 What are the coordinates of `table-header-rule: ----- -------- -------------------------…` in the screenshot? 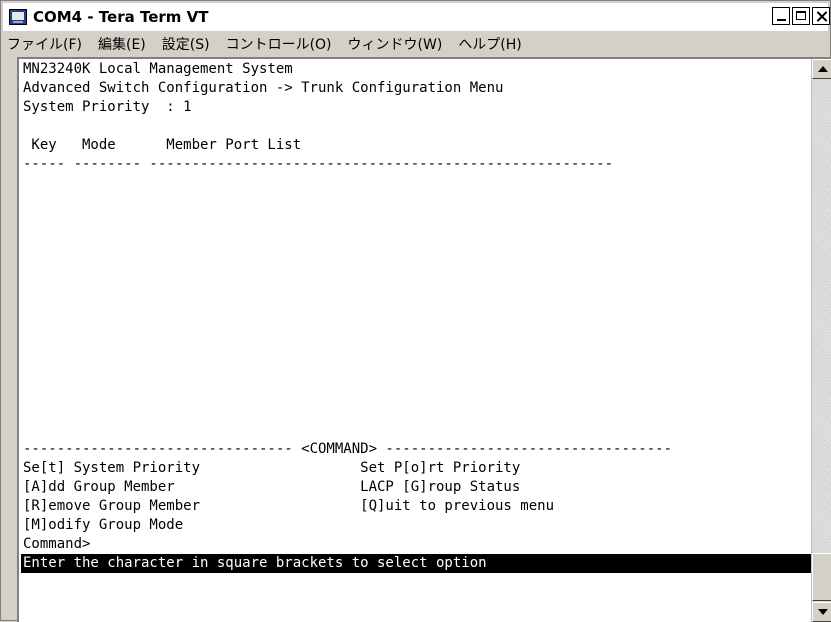 It's located at (318, 164).